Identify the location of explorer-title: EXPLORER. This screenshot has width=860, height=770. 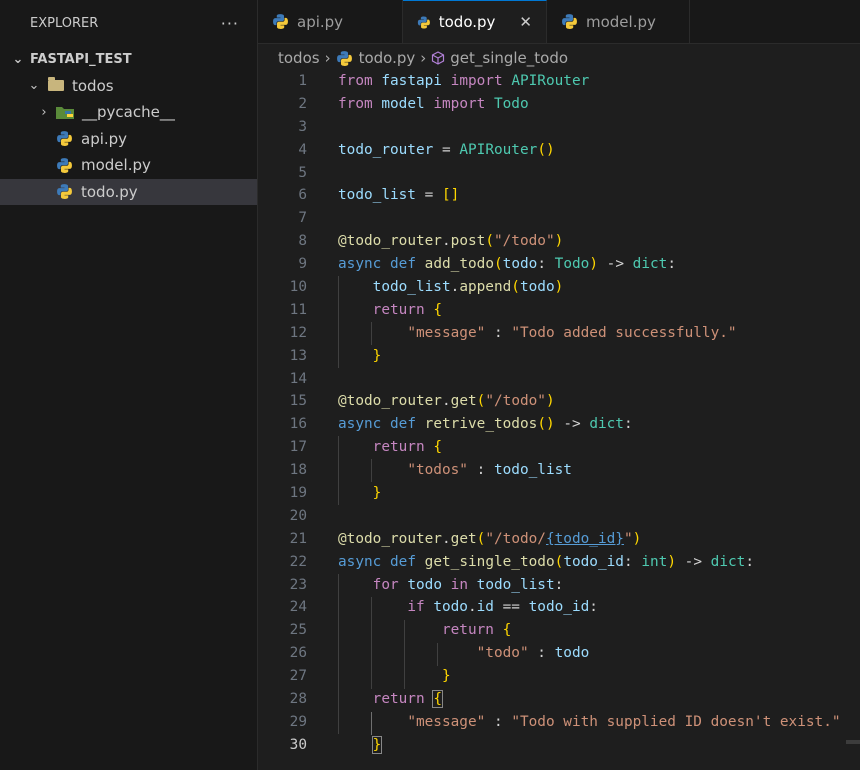
(64, 23).